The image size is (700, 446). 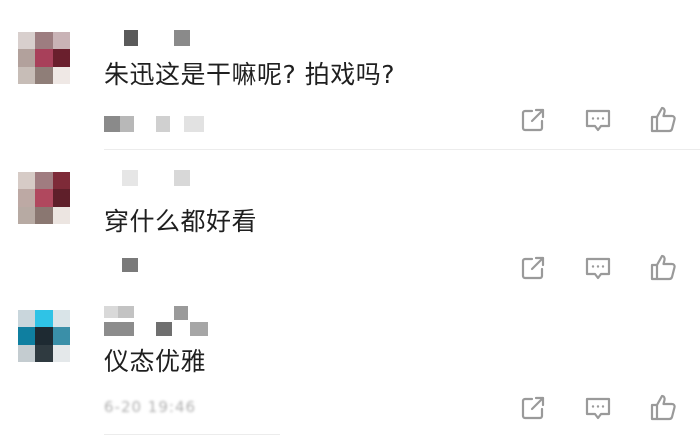 What do you see at coordinates (192, 434) in the screenshot?
I see `divider` at bounding box center [192, 434].